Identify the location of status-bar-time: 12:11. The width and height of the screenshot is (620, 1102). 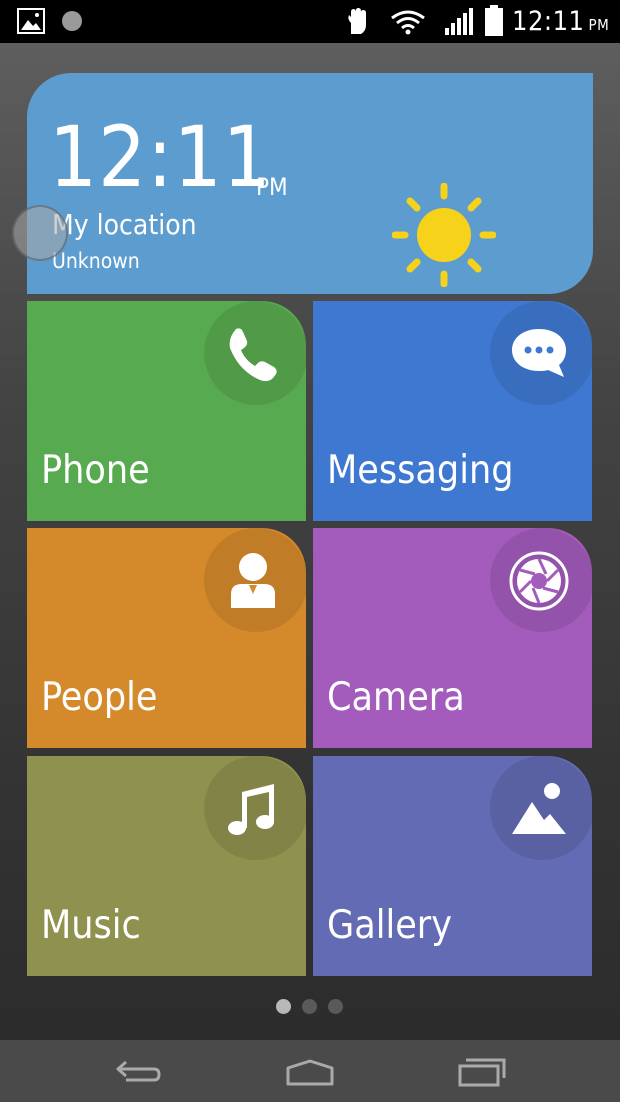
(548, 21).